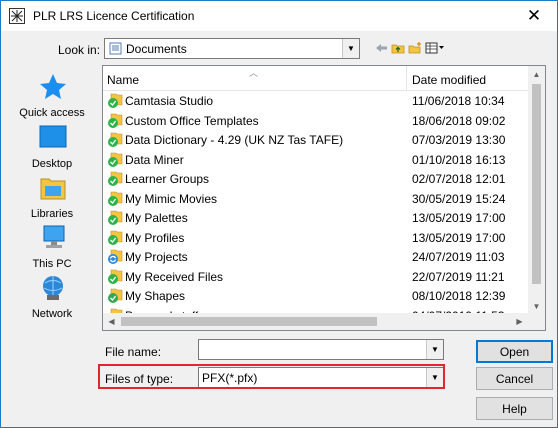 This screenshot has height=428, width=558. What do you see at coordinates (317, 256) in the screenshot?
I see `file-row: My Projects 24/07/2019 11:03` at bounding box center [317, 256].